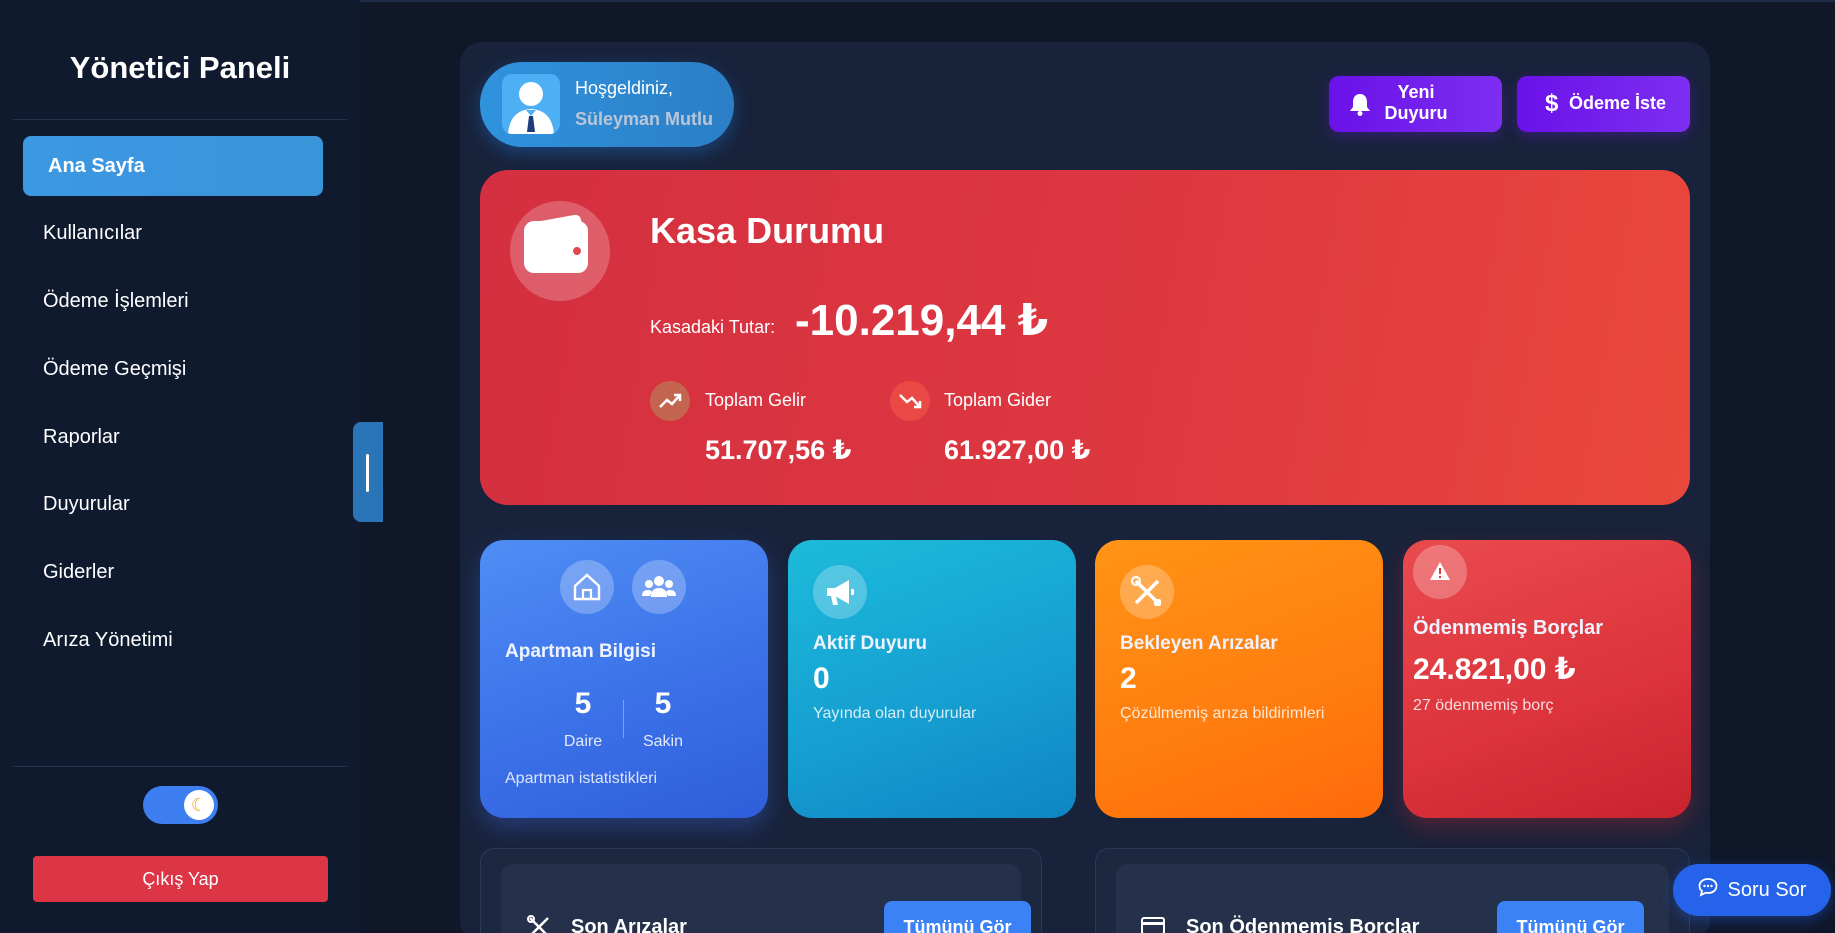 The image size is (1835, 933). Describe the element at coordinates (1303, 924) in the screenshot. I see `recent-debts-title: Son Ödenmemiş Borçlar` at that location.